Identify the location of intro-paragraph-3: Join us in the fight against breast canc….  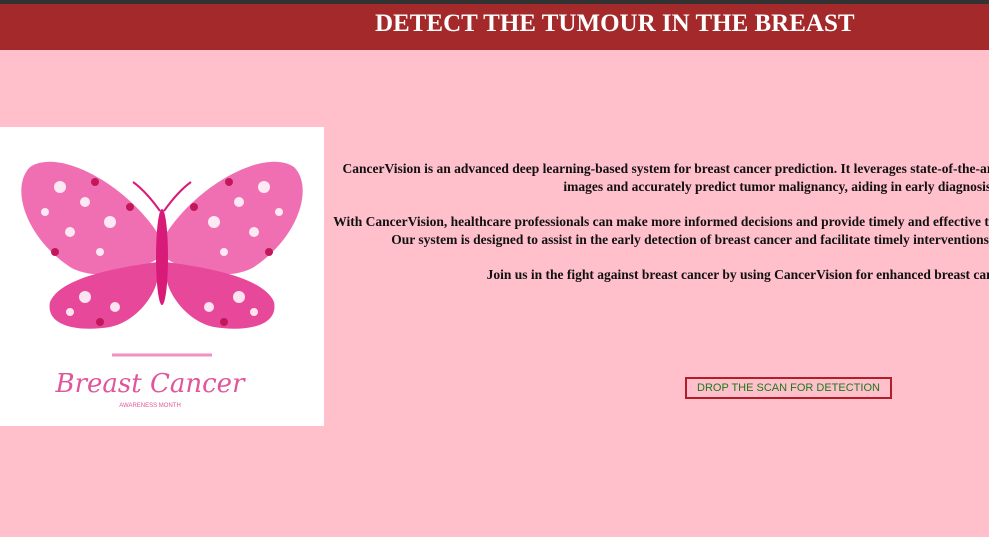
(737, 274).